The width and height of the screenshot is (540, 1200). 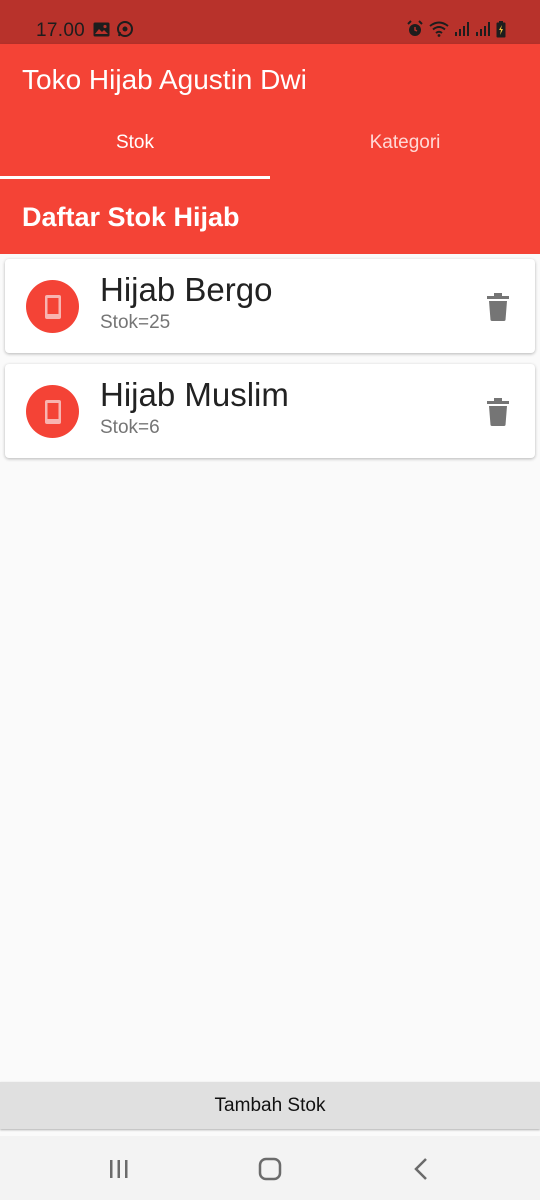 I want to click on status-right-icons, so click(x=456, y=29).